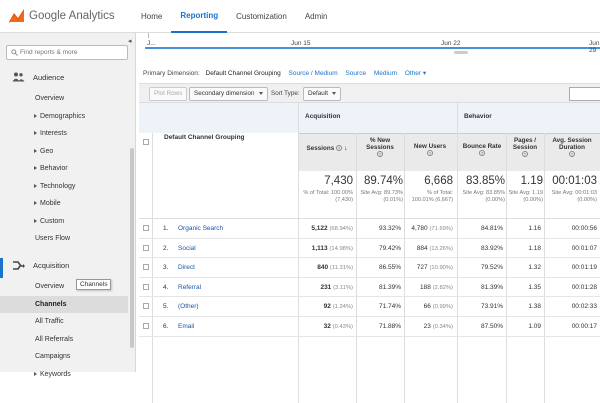 This screenshot has height=403, width=600. Describe the element at coordinates (204, 137) in the screenshot. I see `dimension-column-header: Default Channel Grouping` at that location.